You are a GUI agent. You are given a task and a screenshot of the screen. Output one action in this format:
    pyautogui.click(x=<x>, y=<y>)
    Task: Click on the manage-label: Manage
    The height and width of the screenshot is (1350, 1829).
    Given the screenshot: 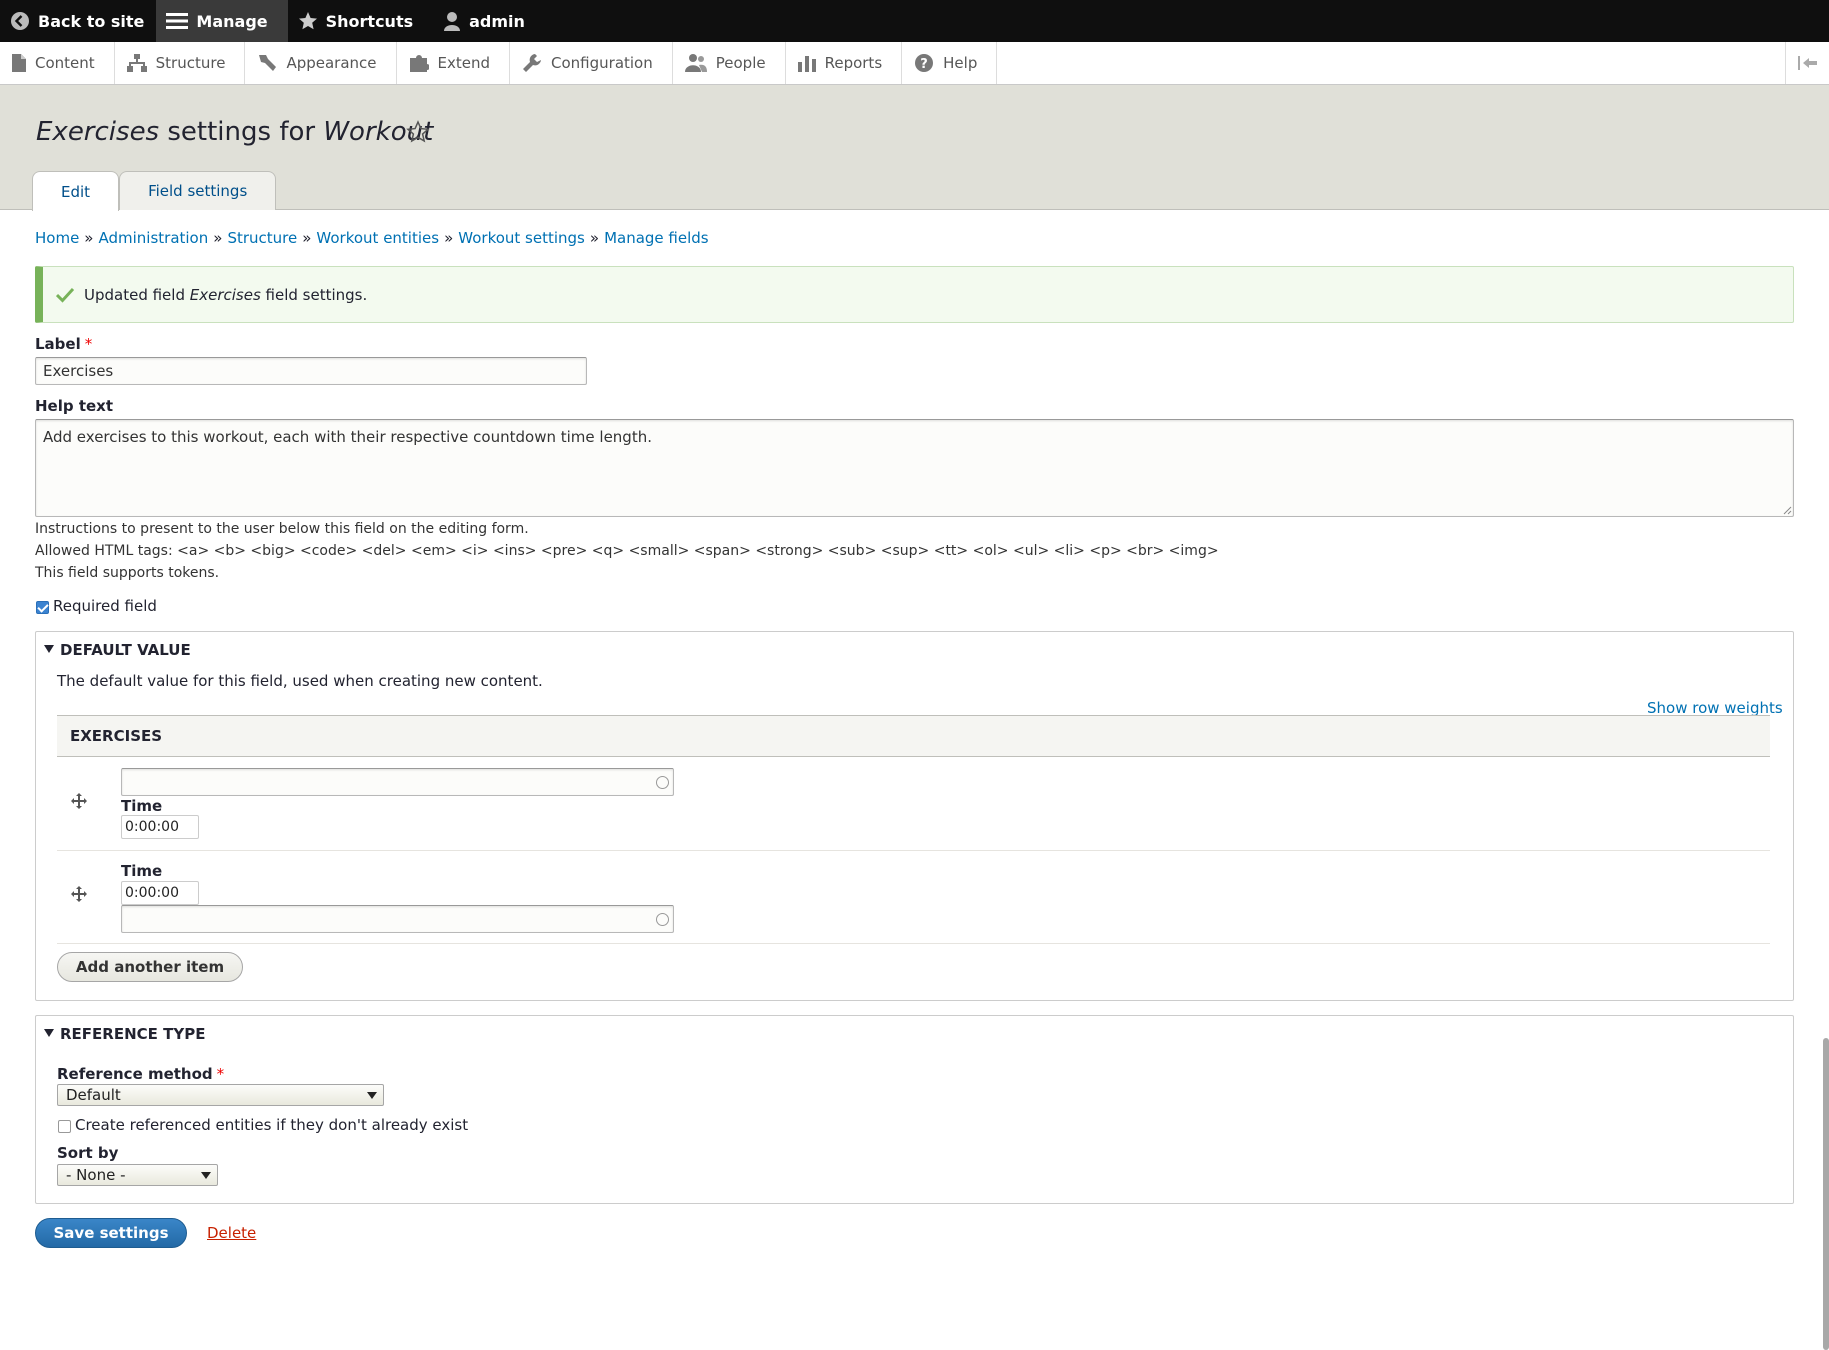 What is the action you would take?
    pyautogui.click(x=232, y=21)
    